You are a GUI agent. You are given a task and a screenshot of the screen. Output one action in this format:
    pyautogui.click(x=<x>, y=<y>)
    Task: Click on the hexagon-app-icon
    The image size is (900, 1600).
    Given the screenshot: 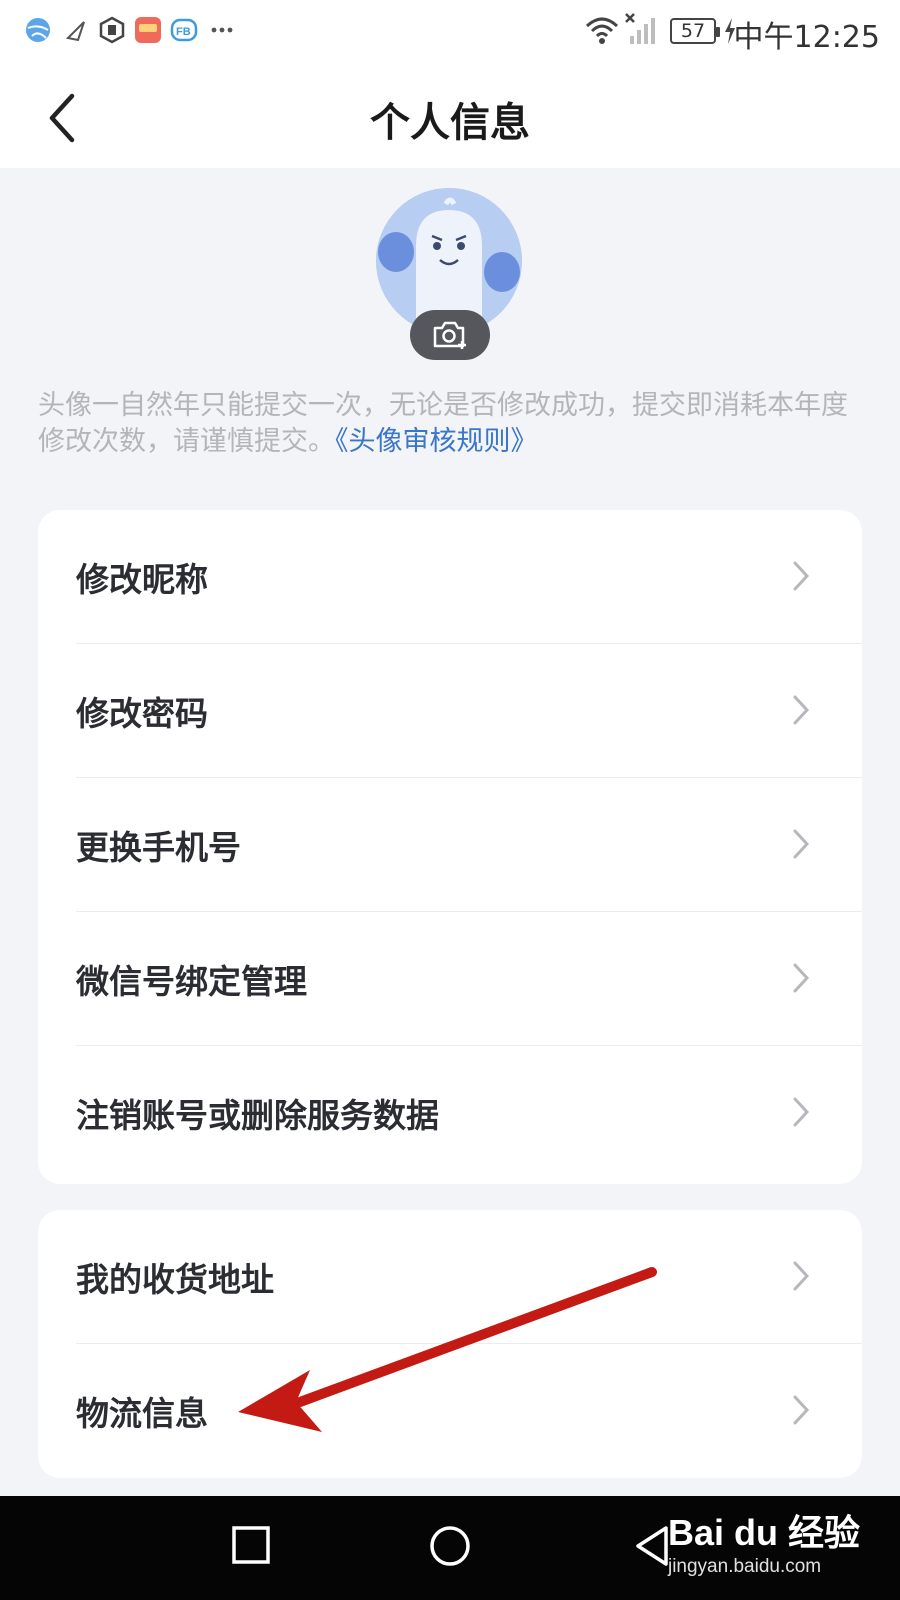 What is the action you would take?
    pyautogui.click(x=112, y=30)
    